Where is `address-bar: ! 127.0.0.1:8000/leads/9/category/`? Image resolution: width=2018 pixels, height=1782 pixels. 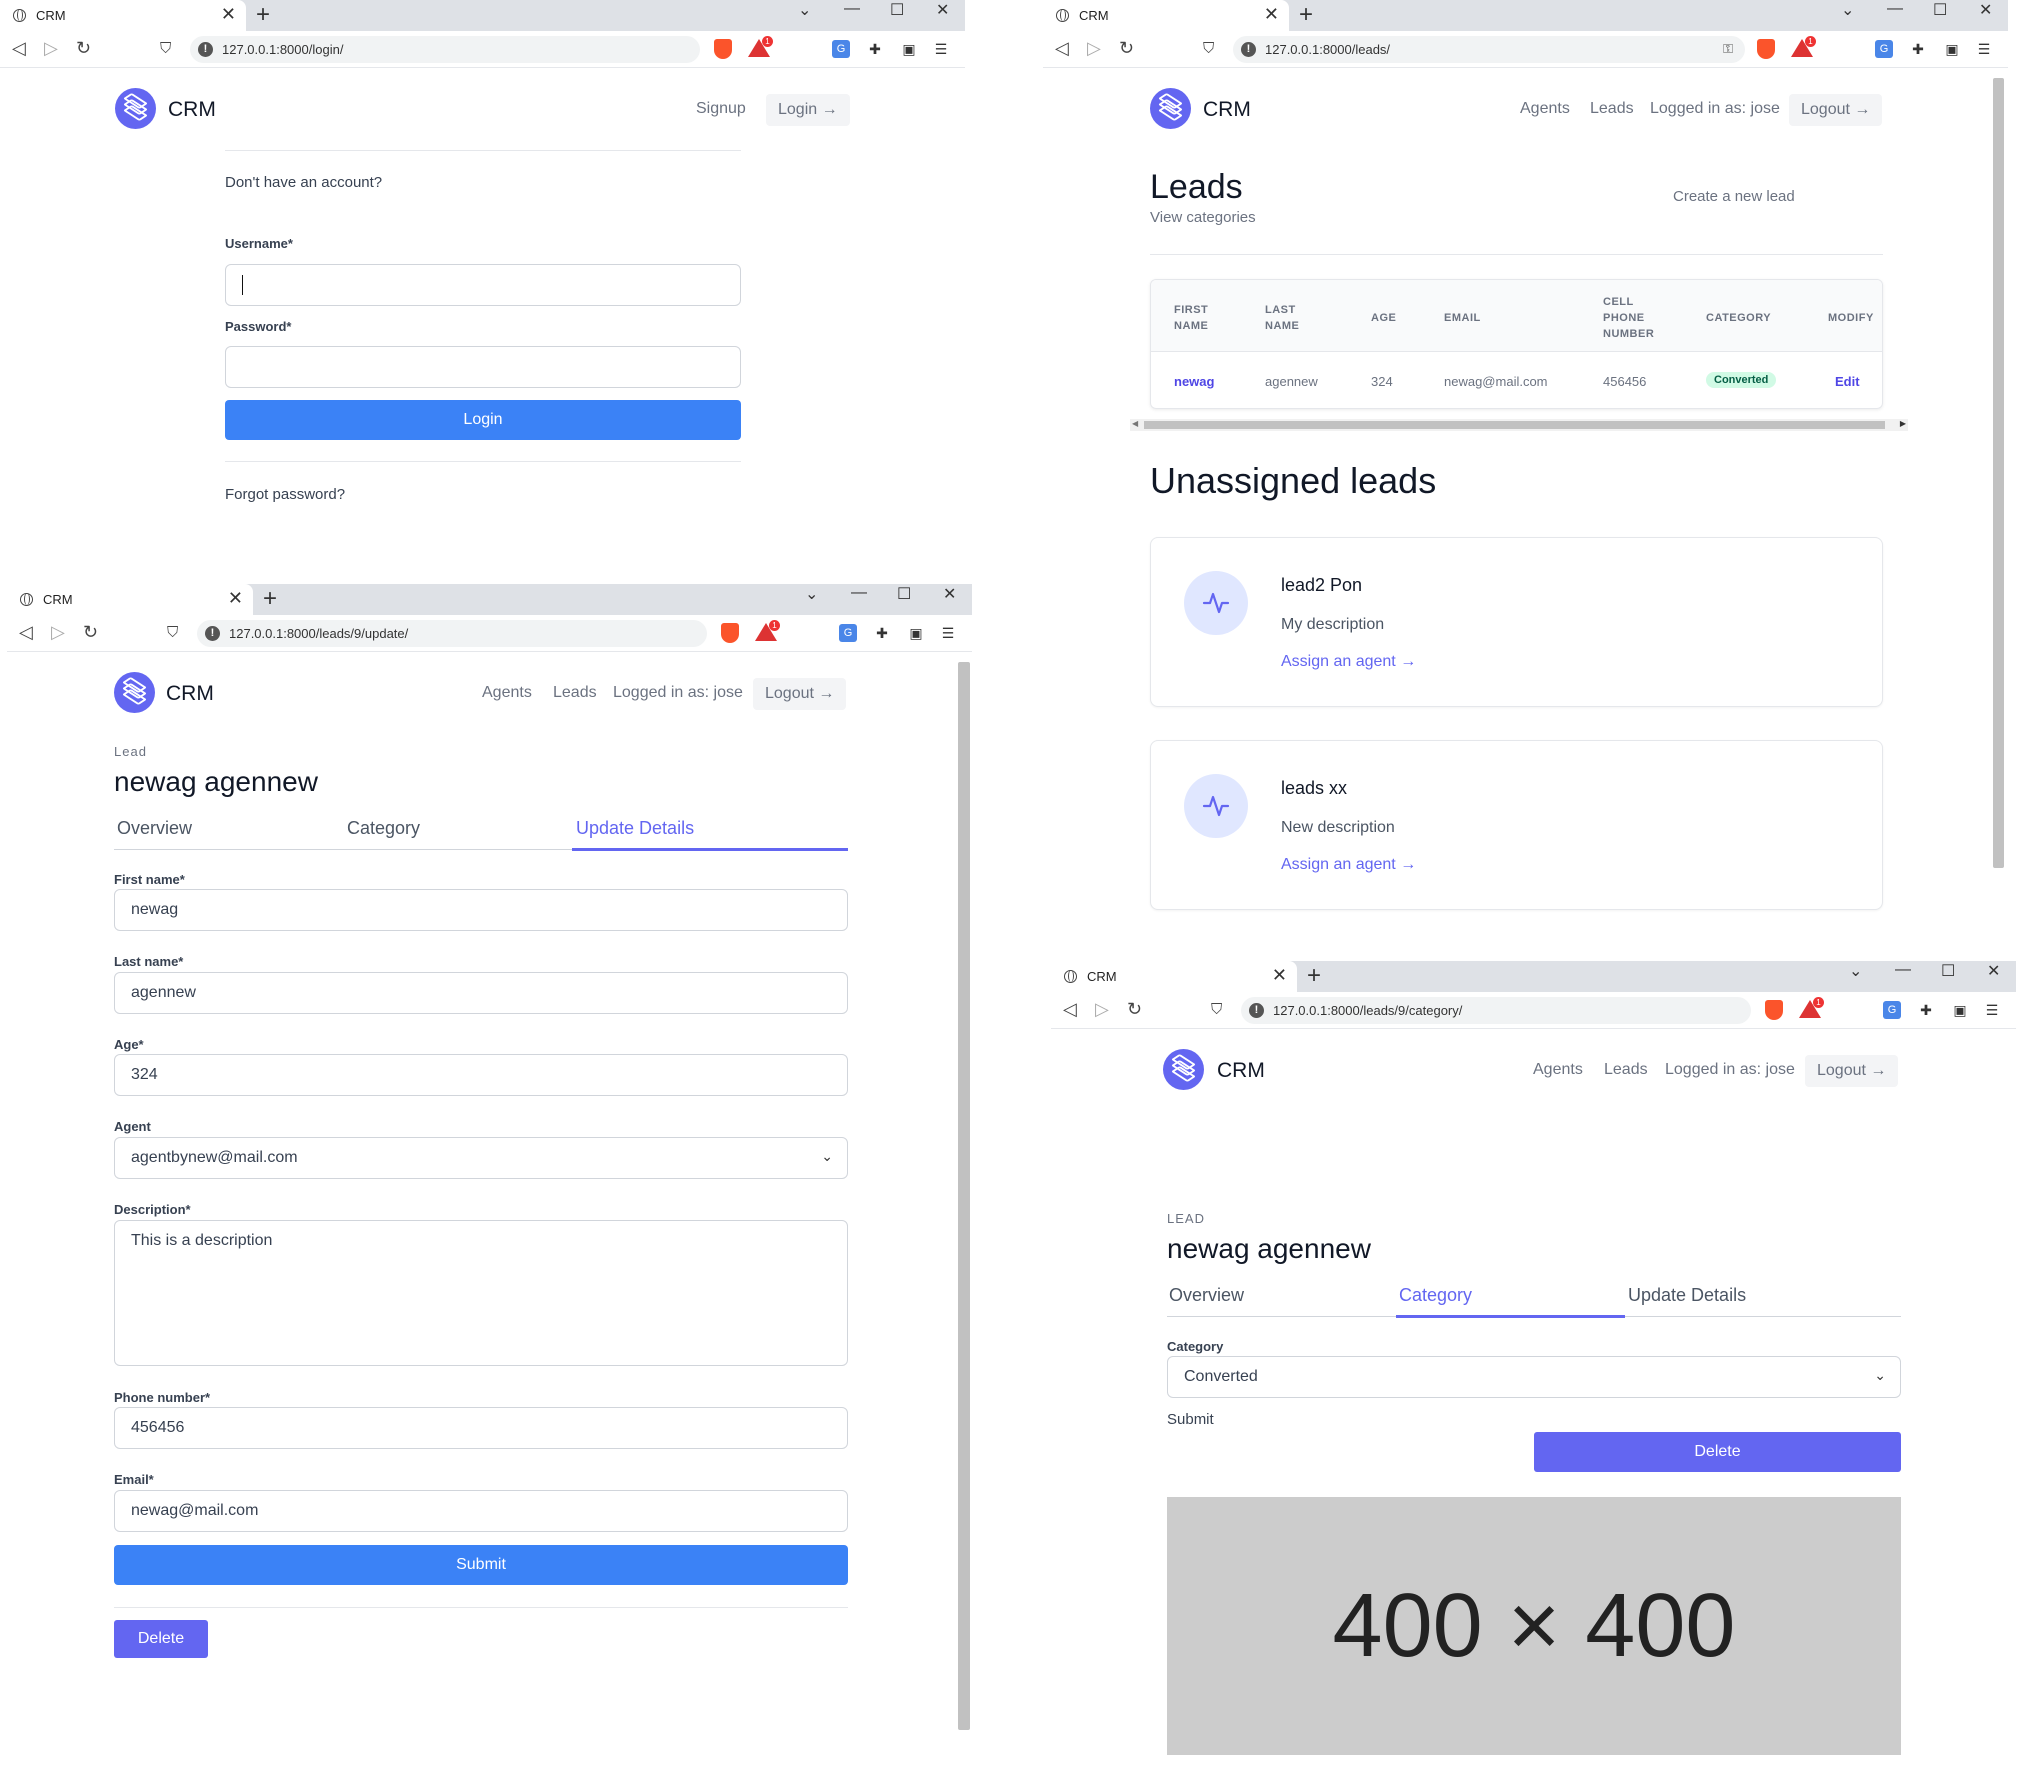
address-bar: ! 127.0.0.1:8000/leads/9/category/ is located at coordinates (1496, 1010).